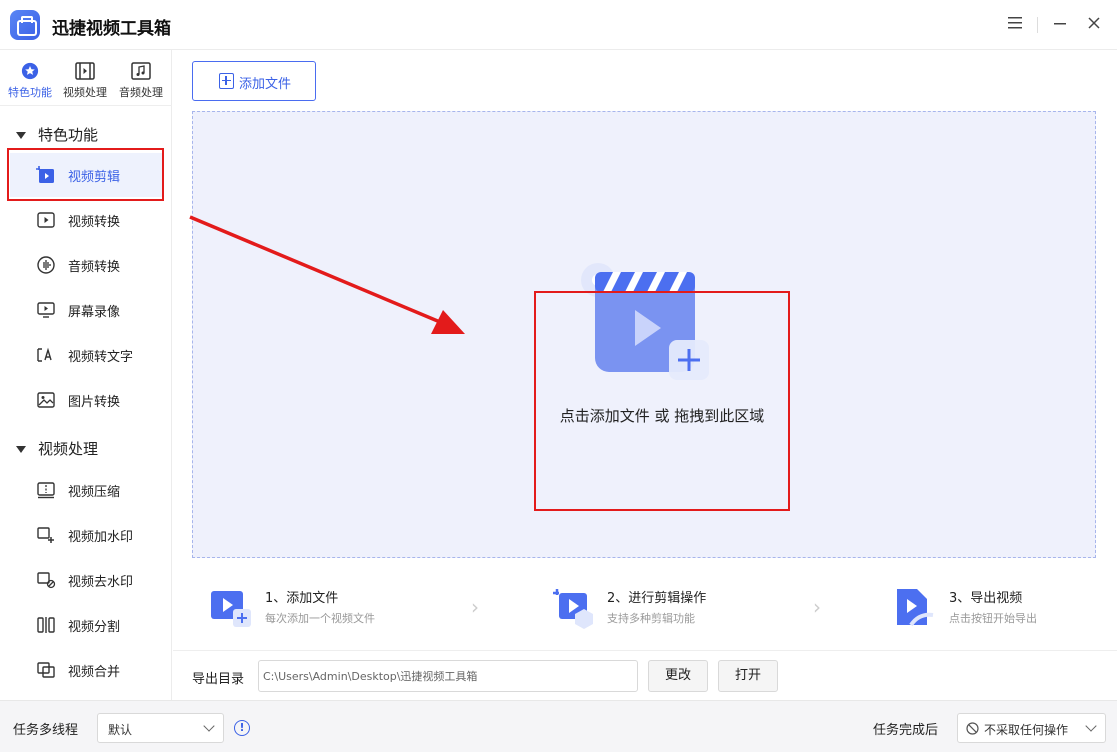 Image resolution: width=1117 pixels, height=752 pixels. What do you see at coordinates (160, 728) in the screenshot?
I see `threads-select: 默认` at bounding box center [160, 728].